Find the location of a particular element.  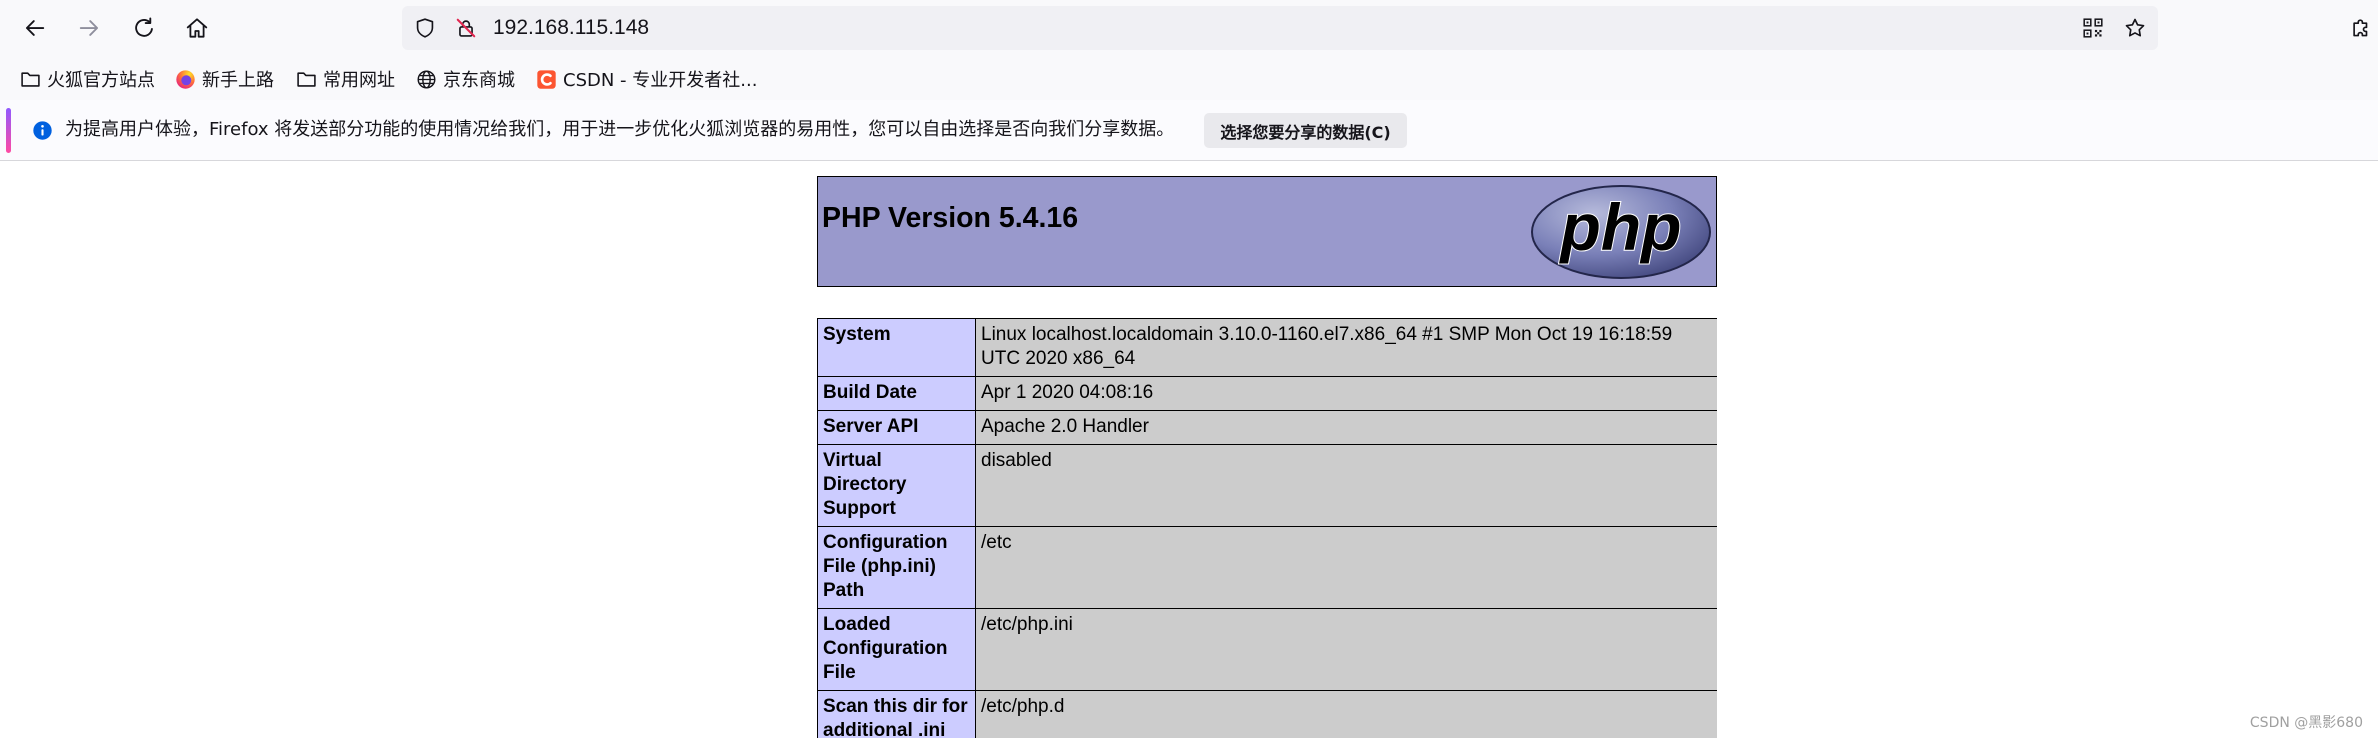

row-value-cell: Apache 2.0 Handler is located at coordinates (1346, 427).